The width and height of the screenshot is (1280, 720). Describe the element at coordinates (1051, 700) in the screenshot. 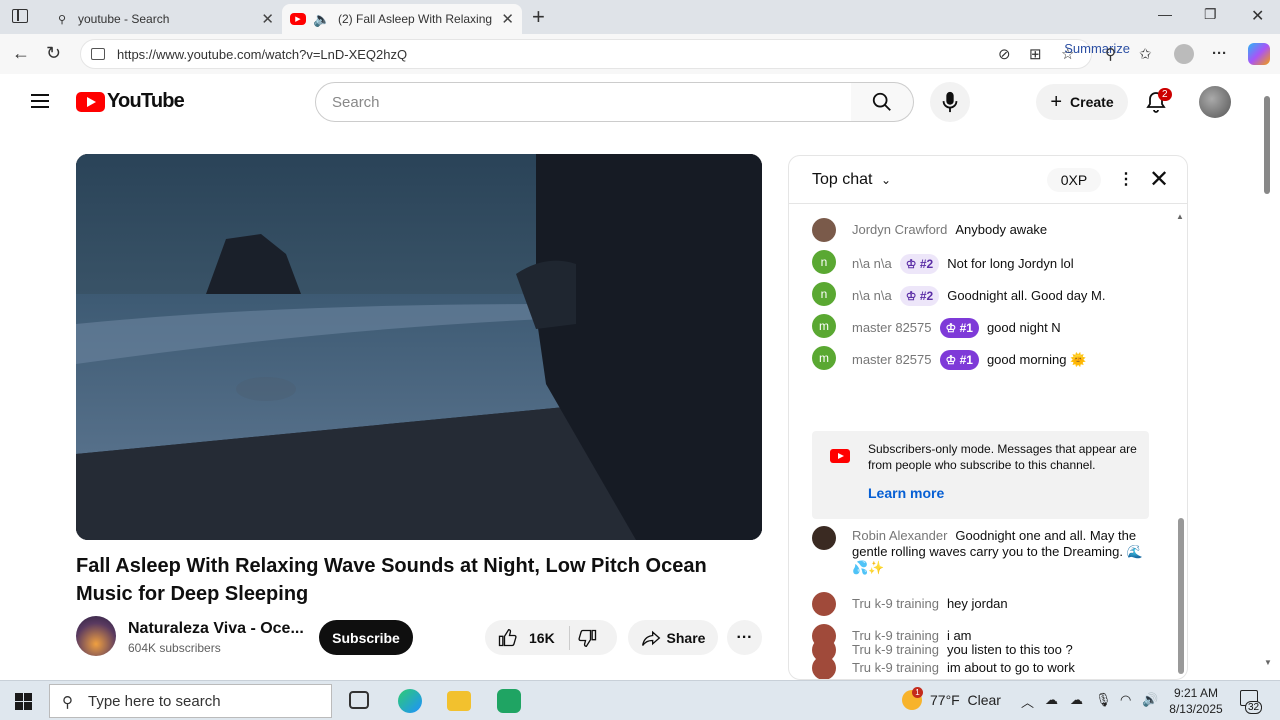

I see `cloud-sync-icon: ☁` at that location.